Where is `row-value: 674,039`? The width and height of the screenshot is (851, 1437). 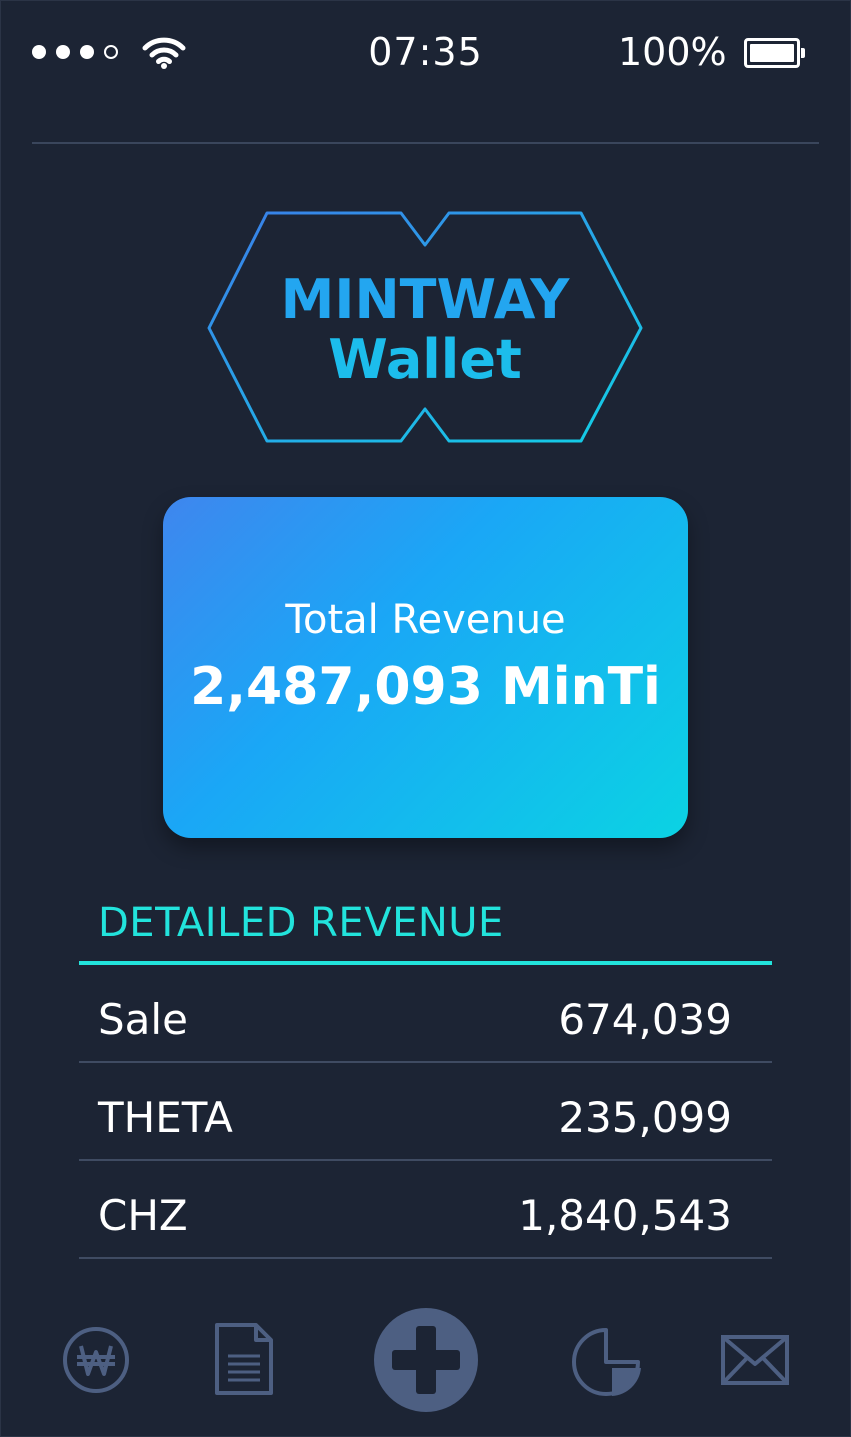 row-value: 674,039 is located at coordinates (645, 1019).